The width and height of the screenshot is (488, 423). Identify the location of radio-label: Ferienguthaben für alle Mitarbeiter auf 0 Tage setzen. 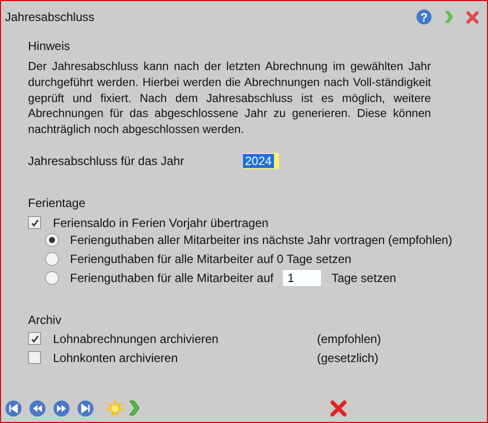
(211, 259).